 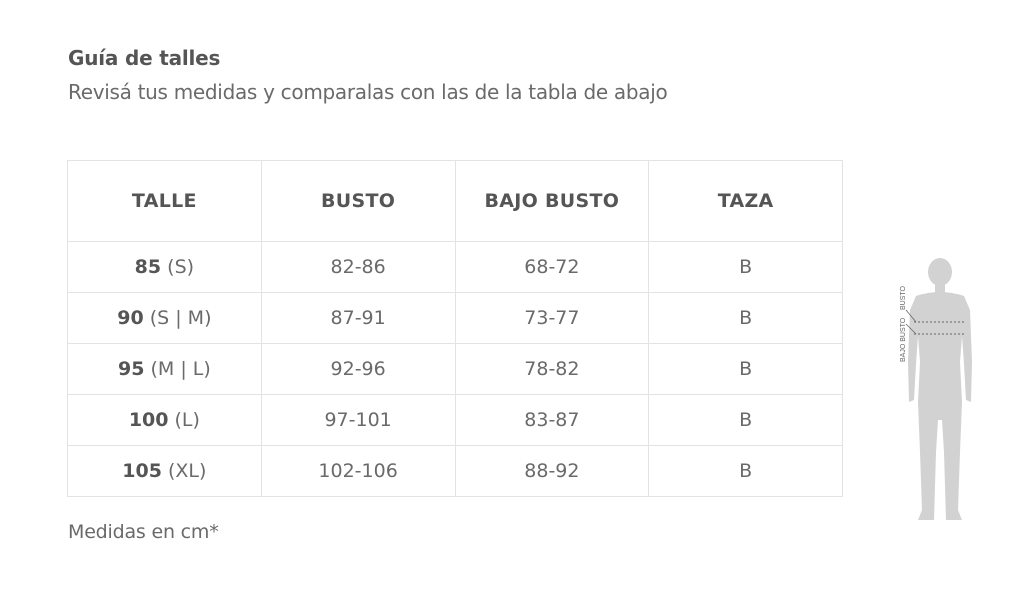 I want to click on table-row: 90 (S | M) 87-91 73-77 B, so click(x=455, y=318).